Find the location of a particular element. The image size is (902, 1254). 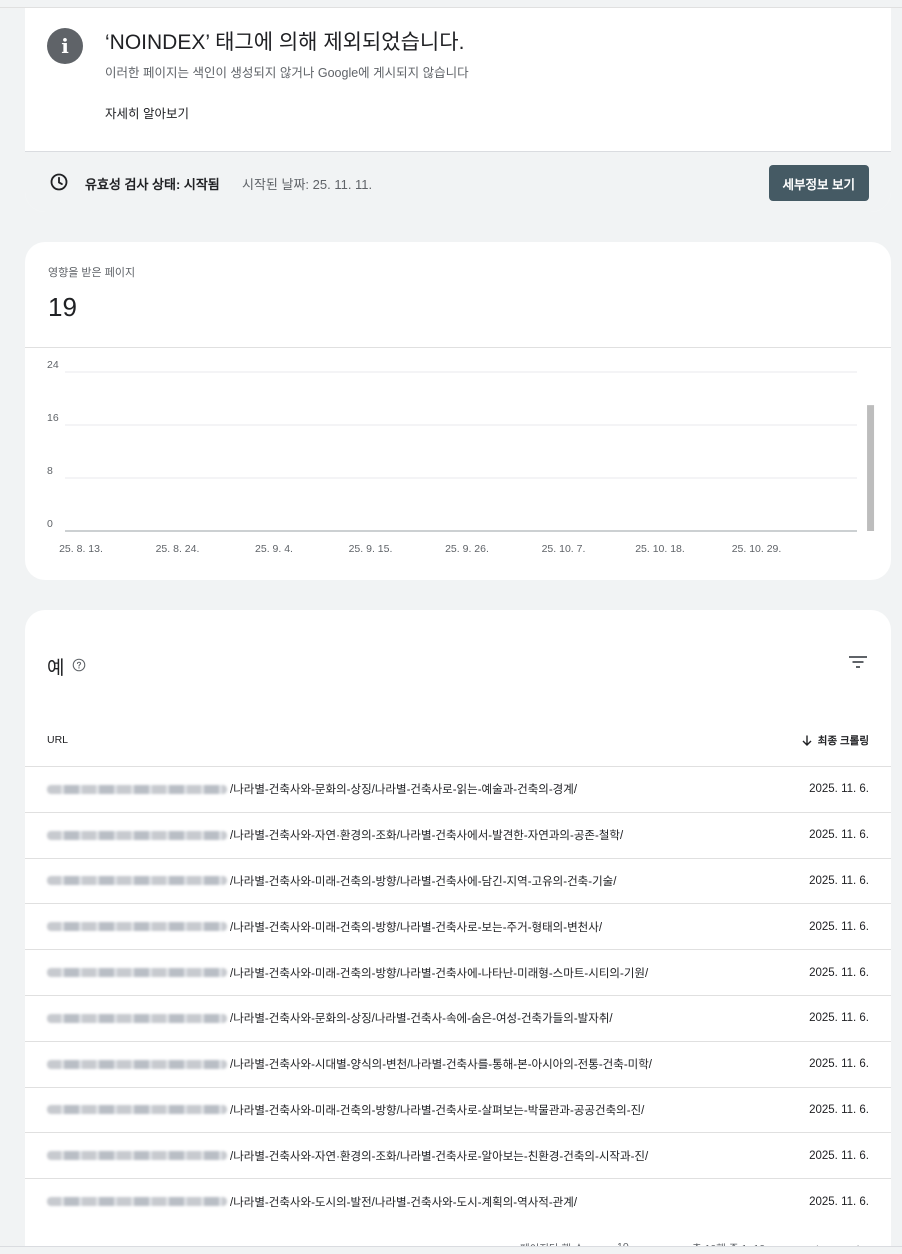

x-tick-label: 25. 10. 7. is located at coordinates (564, 549).